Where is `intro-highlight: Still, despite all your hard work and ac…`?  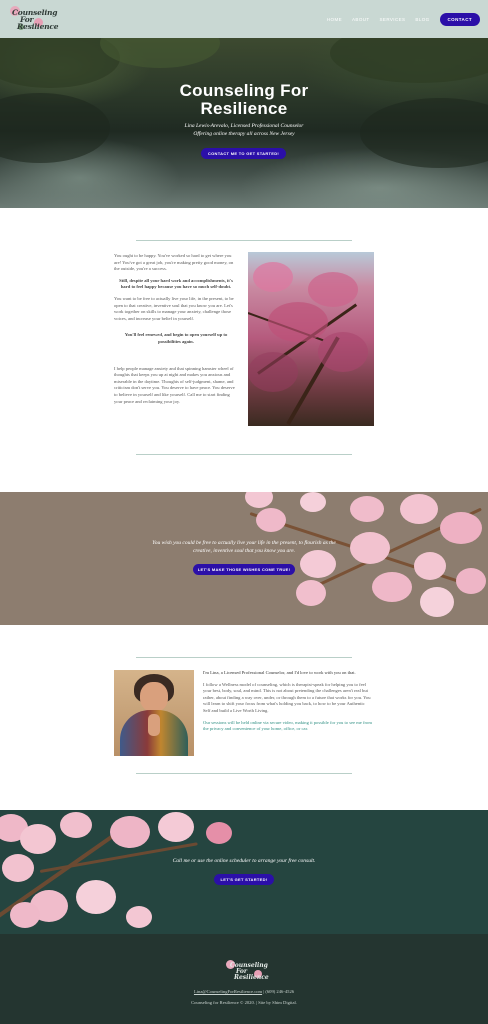
intro-highlight: Still, despite all your hard work and ac… is located at coordinates (176, 283).